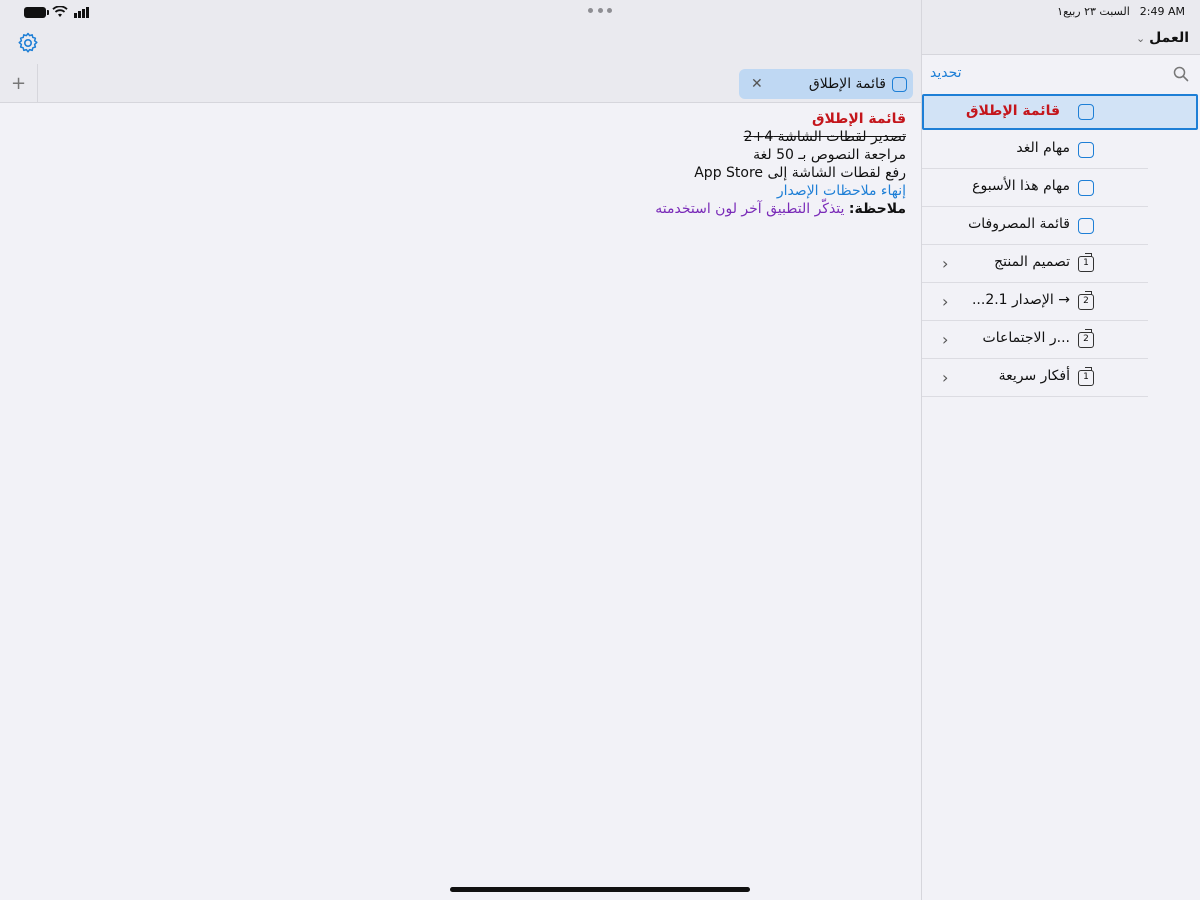 This screenshot has width=1200, height=900. Describe the element at coordinates (28, 43) in the screenshot. I see `settings-gear-icon` at that location.